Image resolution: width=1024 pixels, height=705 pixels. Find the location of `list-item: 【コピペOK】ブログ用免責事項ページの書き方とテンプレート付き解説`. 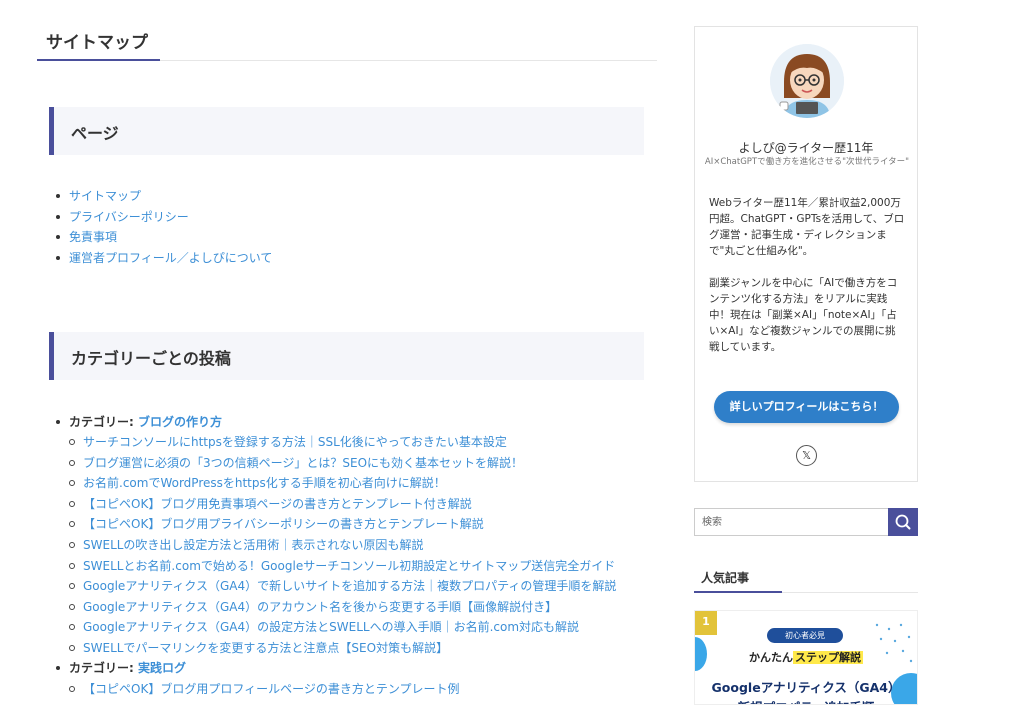

list-item: 【コピペOK】ブログ用免責事項ページの書き方とテンプレート付き解説 is located at coordinates (334, 504).